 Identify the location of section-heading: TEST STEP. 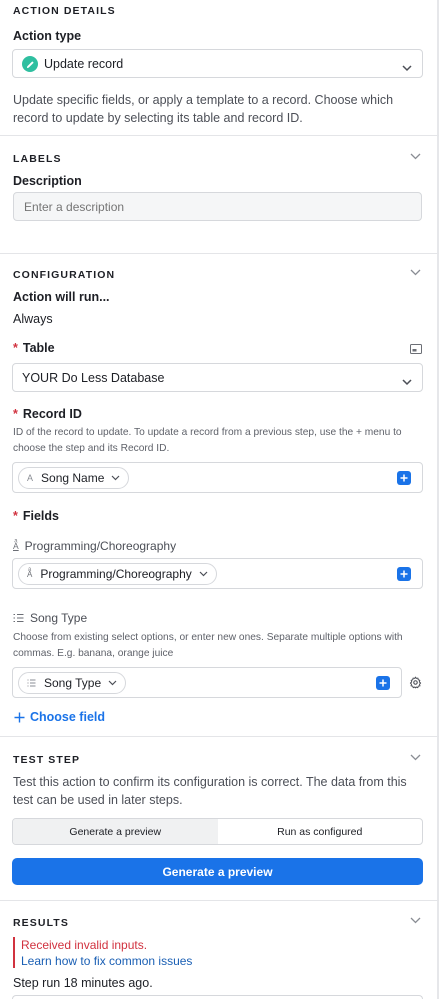
(47, 760).